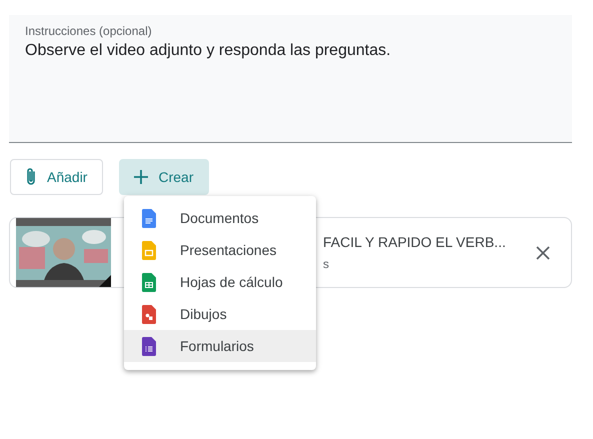 Image resolution: width=593 pixels, height=439 pixels. What do you see at coordinates (149, 314) in the screenshot?
I see `drawings-icon` at bounding box center [149, 314].